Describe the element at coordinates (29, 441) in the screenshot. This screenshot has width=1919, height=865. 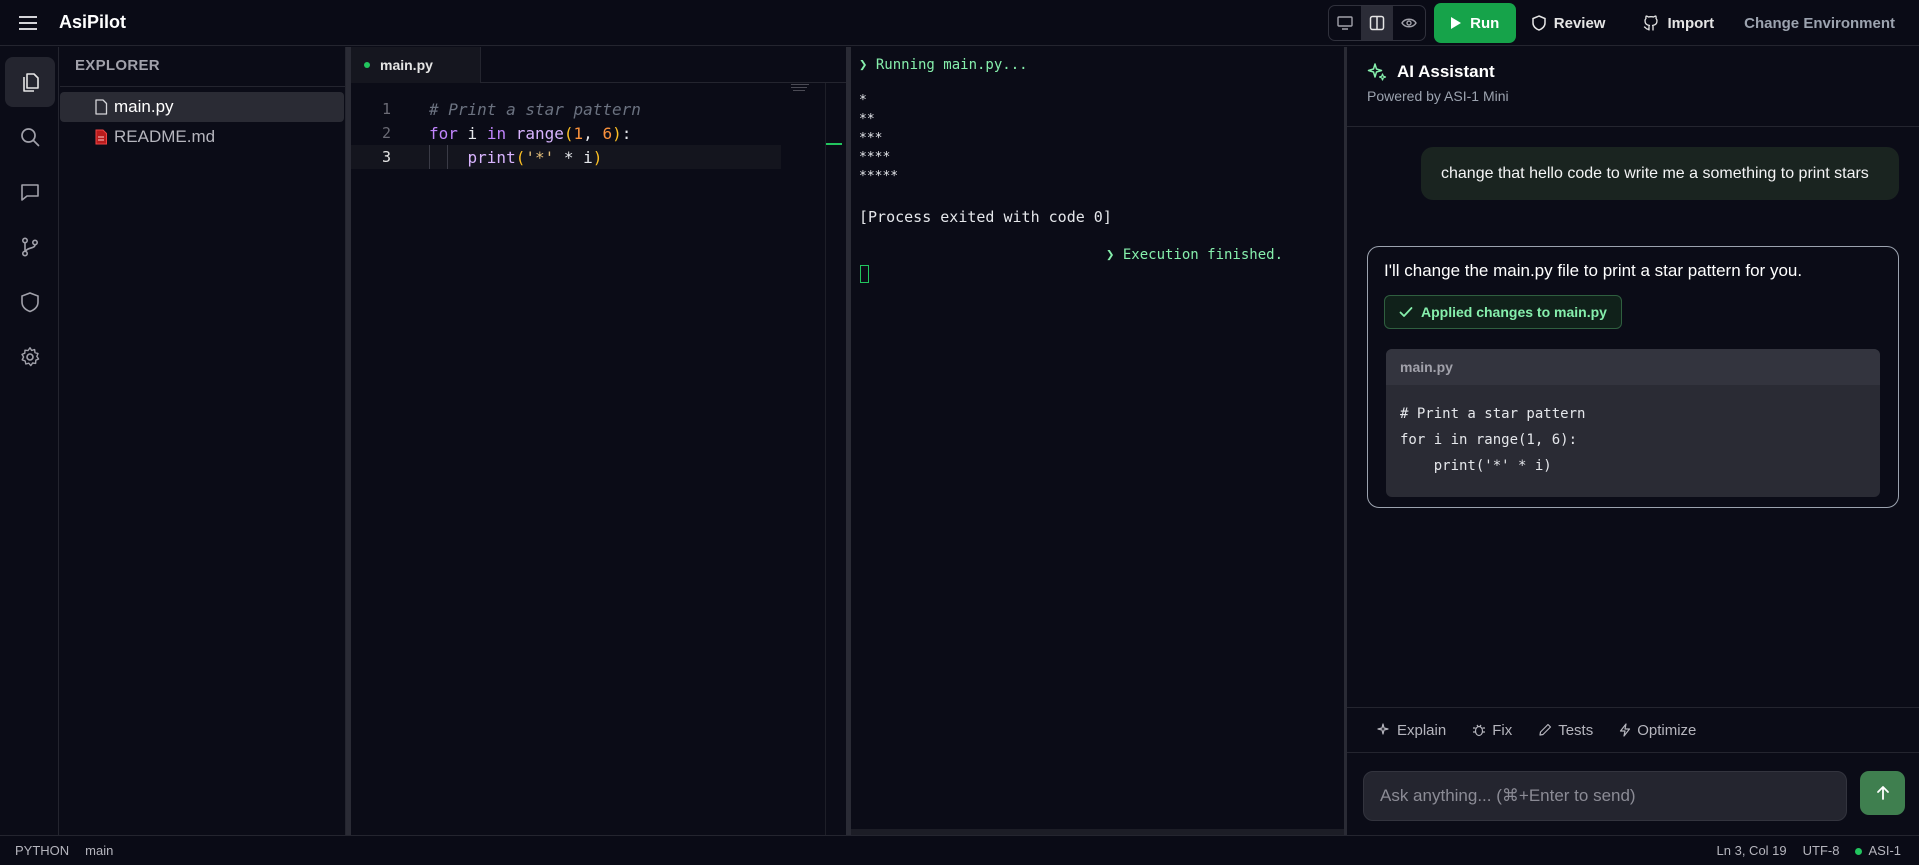
I see `activity-bar` at that location.